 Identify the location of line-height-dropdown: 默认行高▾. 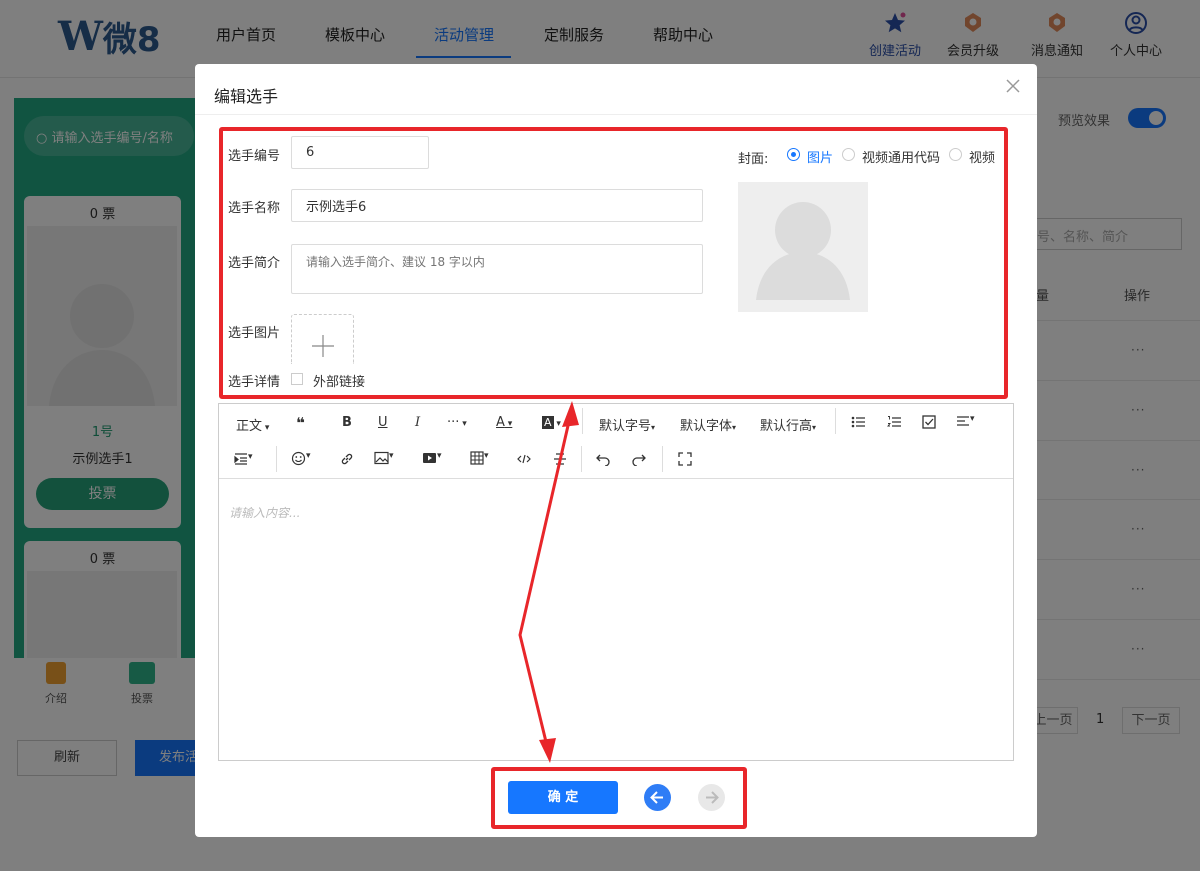
(788, 424).